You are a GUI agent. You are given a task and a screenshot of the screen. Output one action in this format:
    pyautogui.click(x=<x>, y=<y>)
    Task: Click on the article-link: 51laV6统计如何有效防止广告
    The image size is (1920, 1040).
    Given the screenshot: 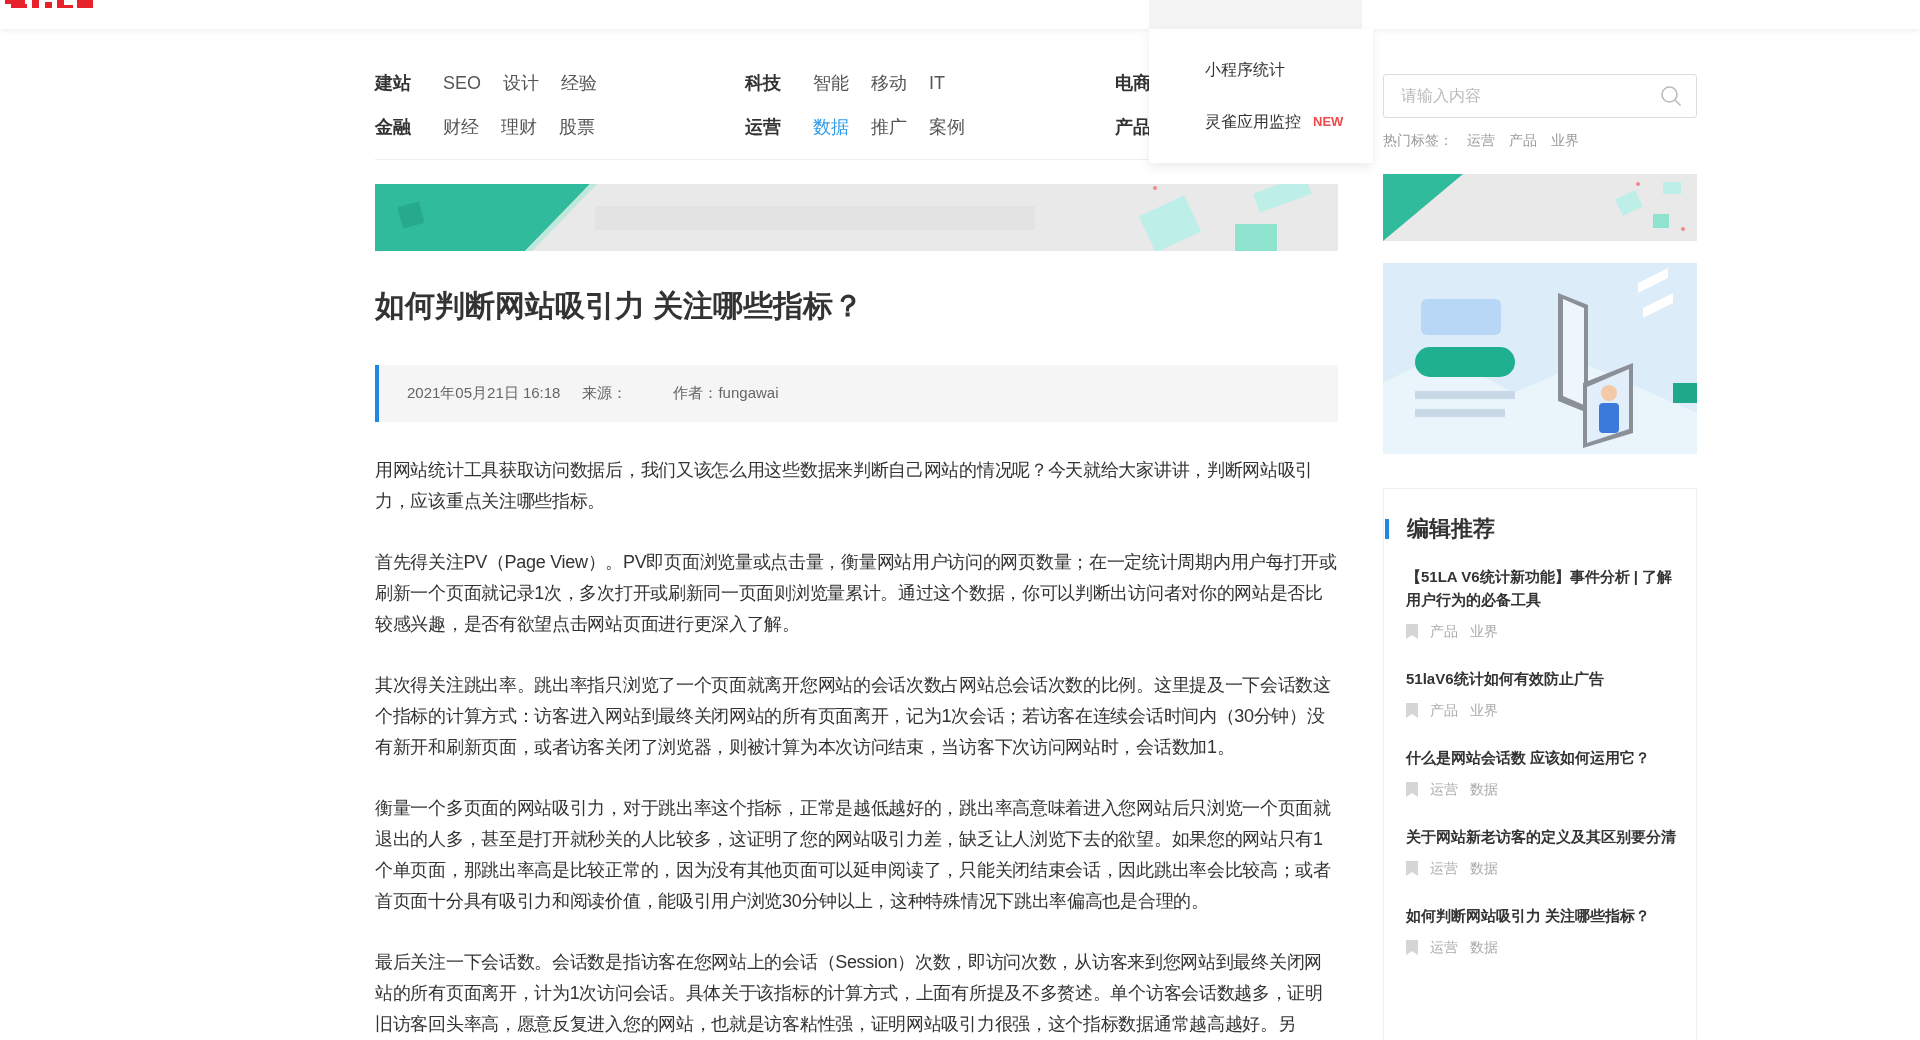 What is the action you would take?
    pyautogui.click(x=1541, y=678)
    